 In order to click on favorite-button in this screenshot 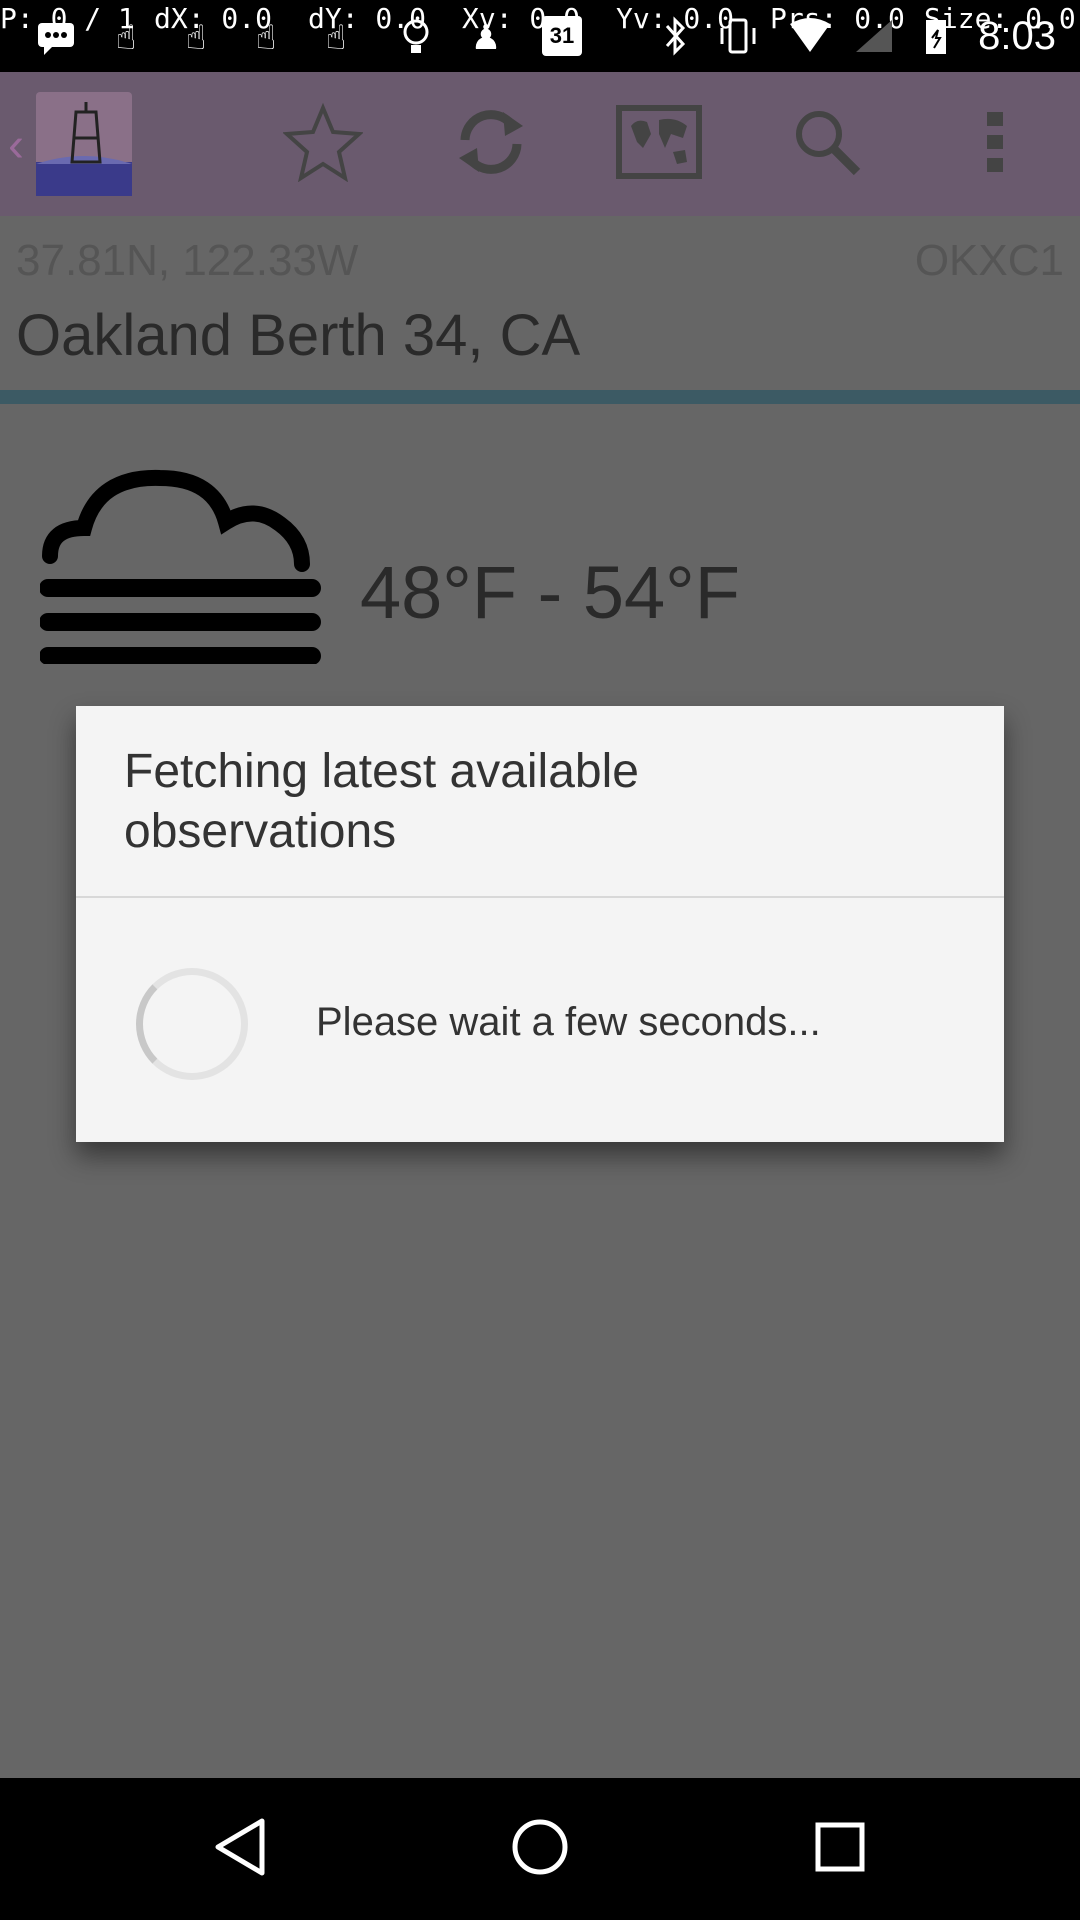, I will do `click(323, 144)`.